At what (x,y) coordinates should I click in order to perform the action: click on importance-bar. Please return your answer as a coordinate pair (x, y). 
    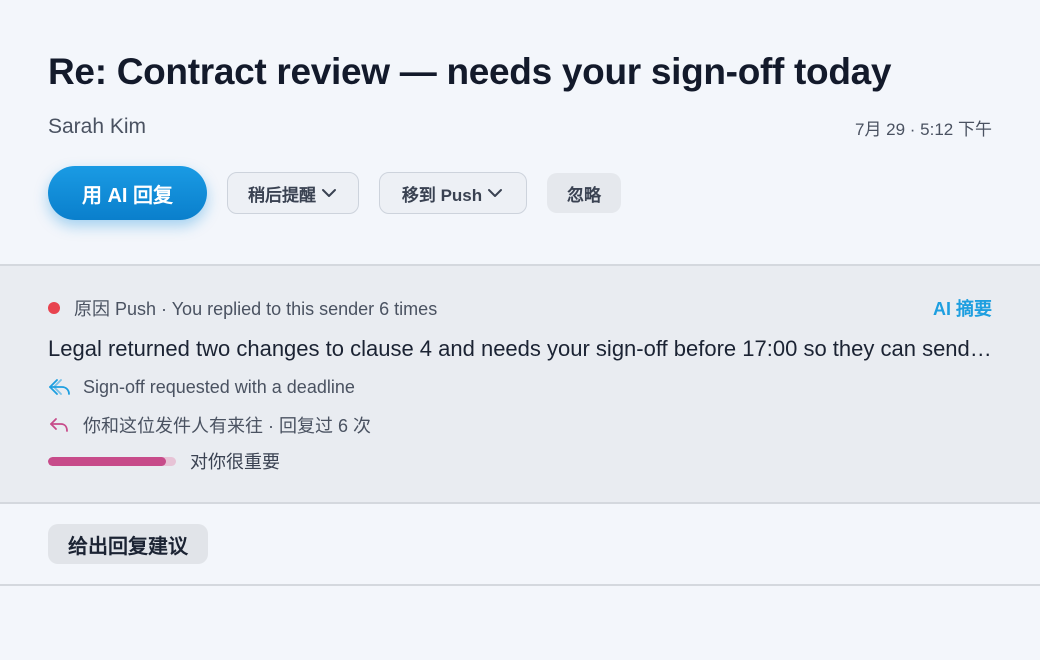
    Looking at the image, I should click on (112, 461).